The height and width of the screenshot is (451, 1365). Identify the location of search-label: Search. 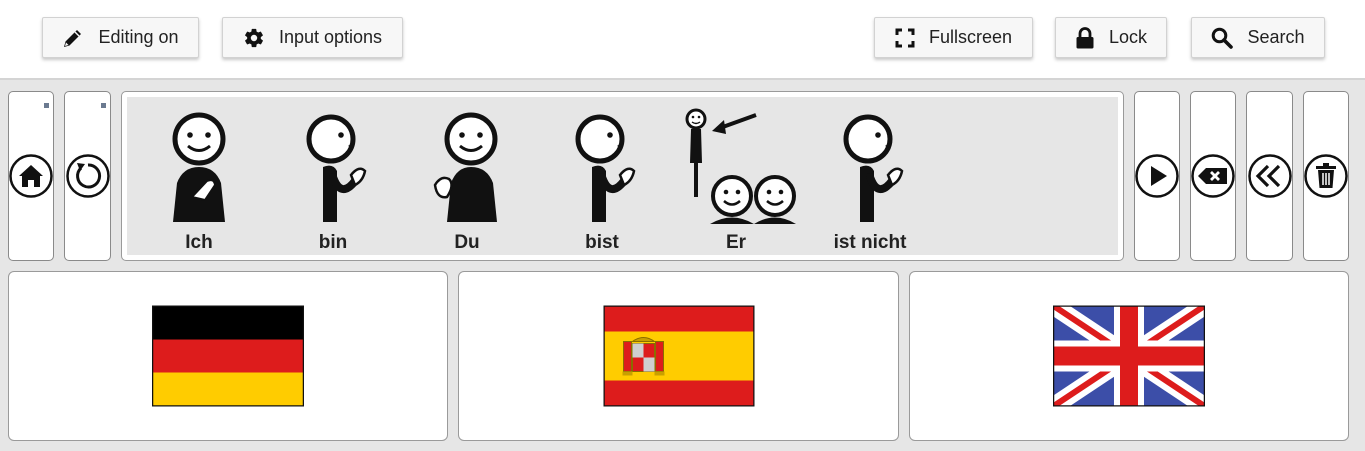
(1276, 37).